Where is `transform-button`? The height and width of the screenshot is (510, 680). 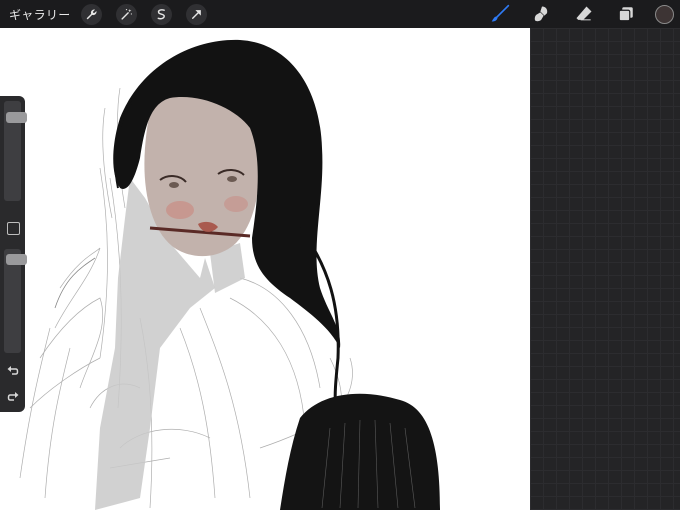 transform-button is located at coordinates (196, 14).